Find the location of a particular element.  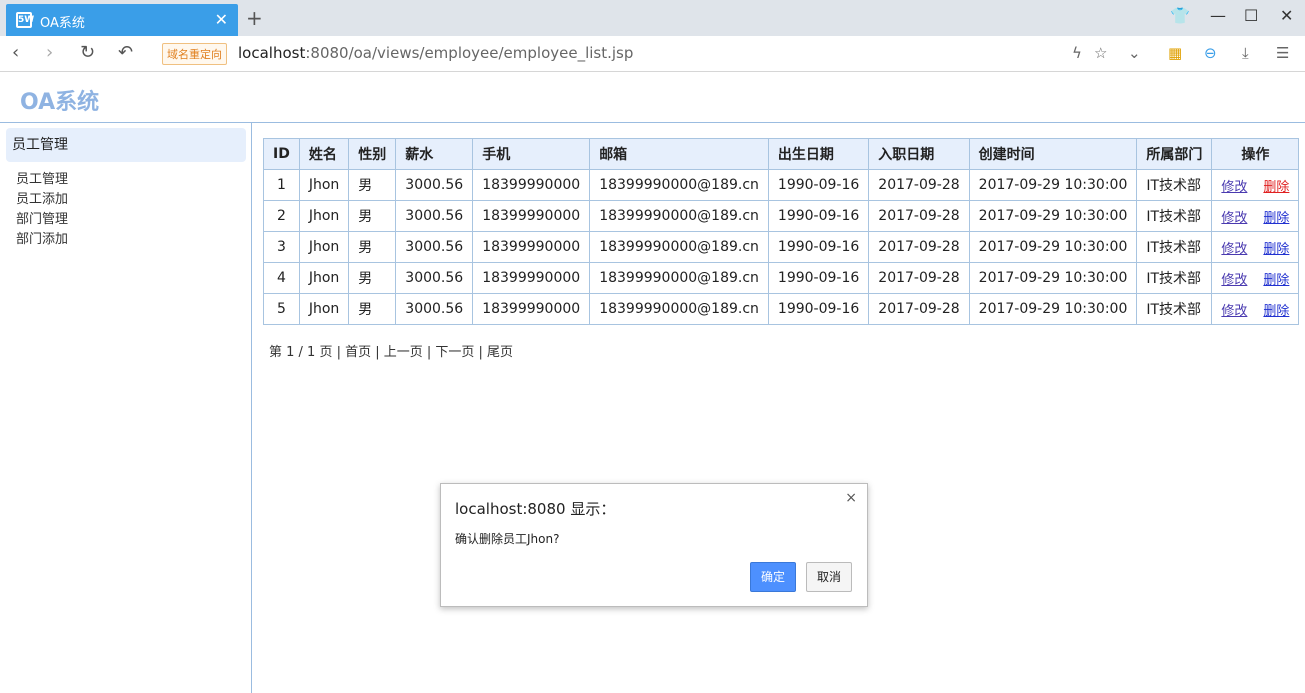

column-header: 入职日期 is located at coordinates (919, 154).